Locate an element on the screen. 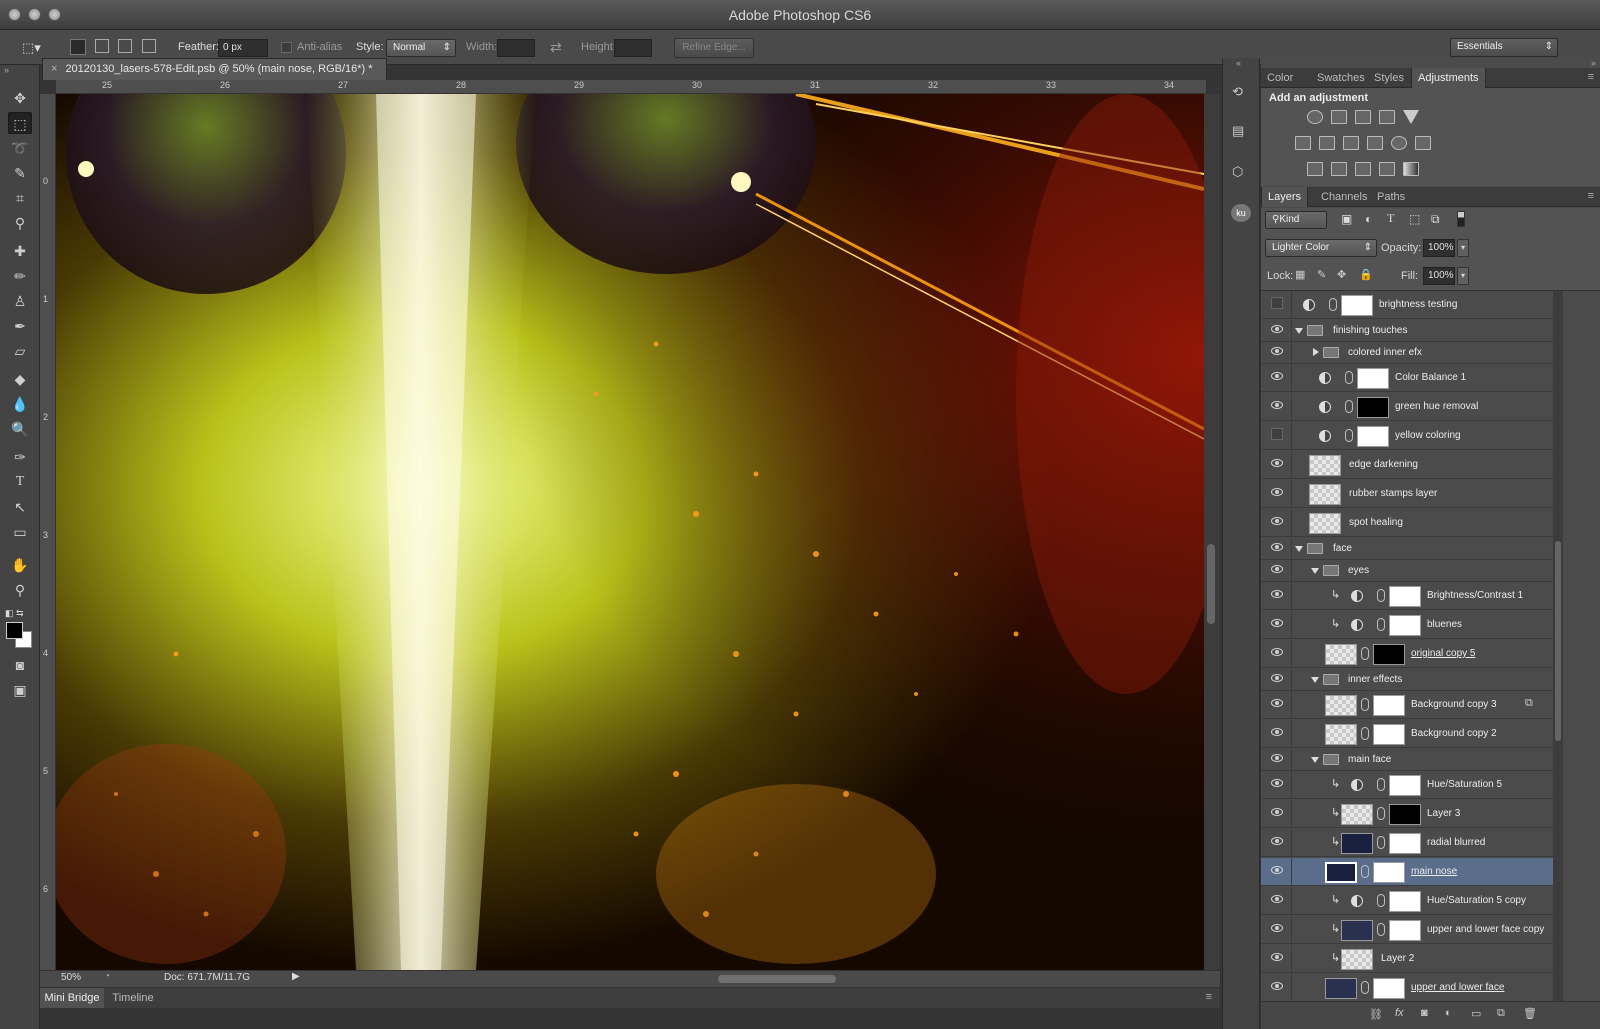  tab-color: Color is located at coordinates (1280, 78).